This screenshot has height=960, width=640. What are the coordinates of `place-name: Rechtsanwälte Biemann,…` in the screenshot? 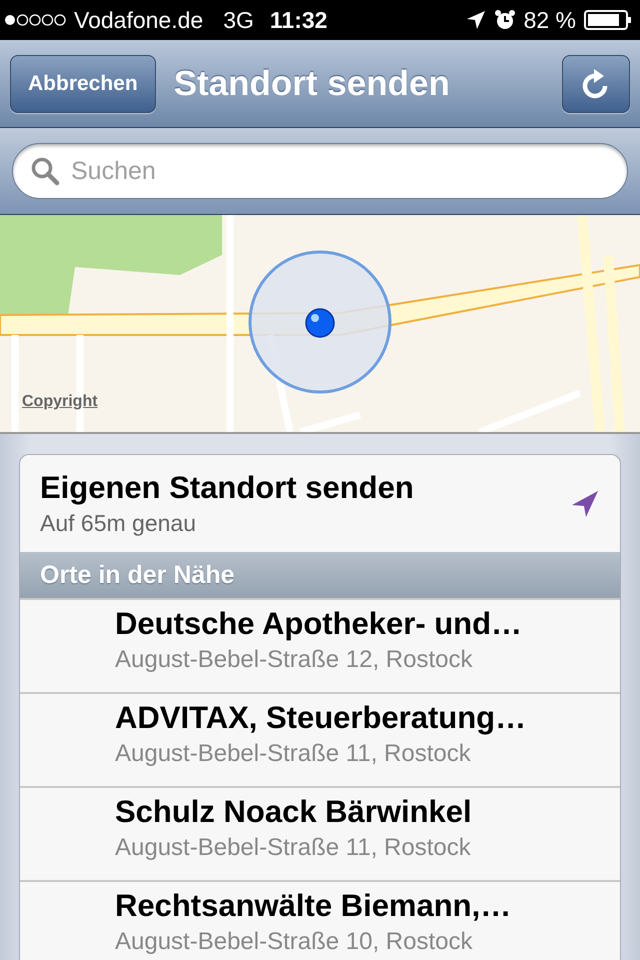 It's located at (313, 906).